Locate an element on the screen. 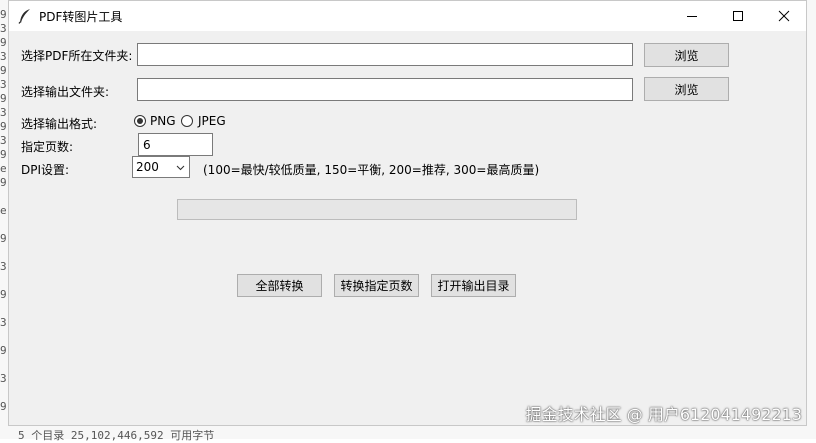 This screenshot has width=816, height=443. dpi-hint: (100=最快/较低质量, 150=平衡, 200=推荐, 300=最高质量) is located at coordinates (371, 170).